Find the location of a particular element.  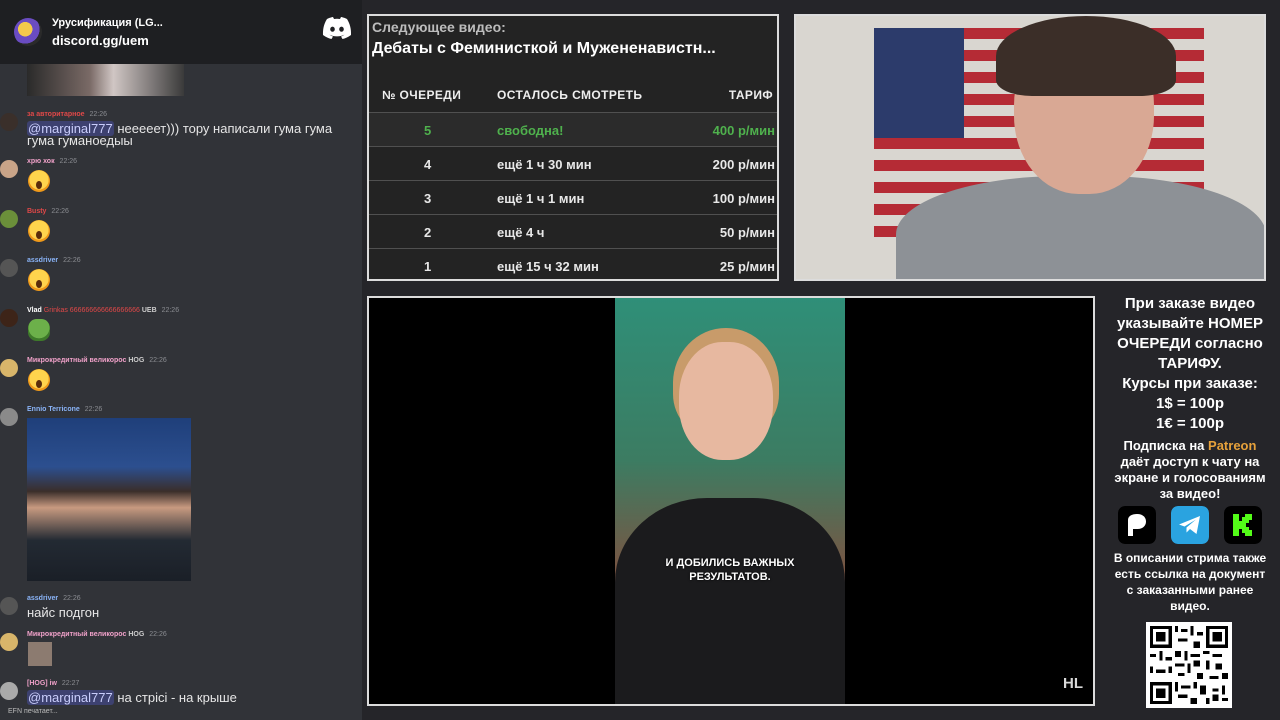

username: хрю хок is located at coordinates (41, 161).